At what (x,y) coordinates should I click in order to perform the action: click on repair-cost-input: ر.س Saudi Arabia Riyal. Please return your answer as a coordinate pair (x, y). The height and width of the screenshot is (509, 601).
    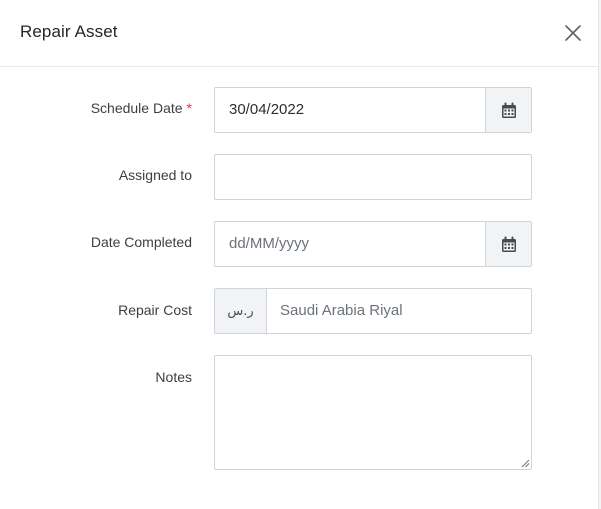
    Looking at the image, I should click on (373, 311).